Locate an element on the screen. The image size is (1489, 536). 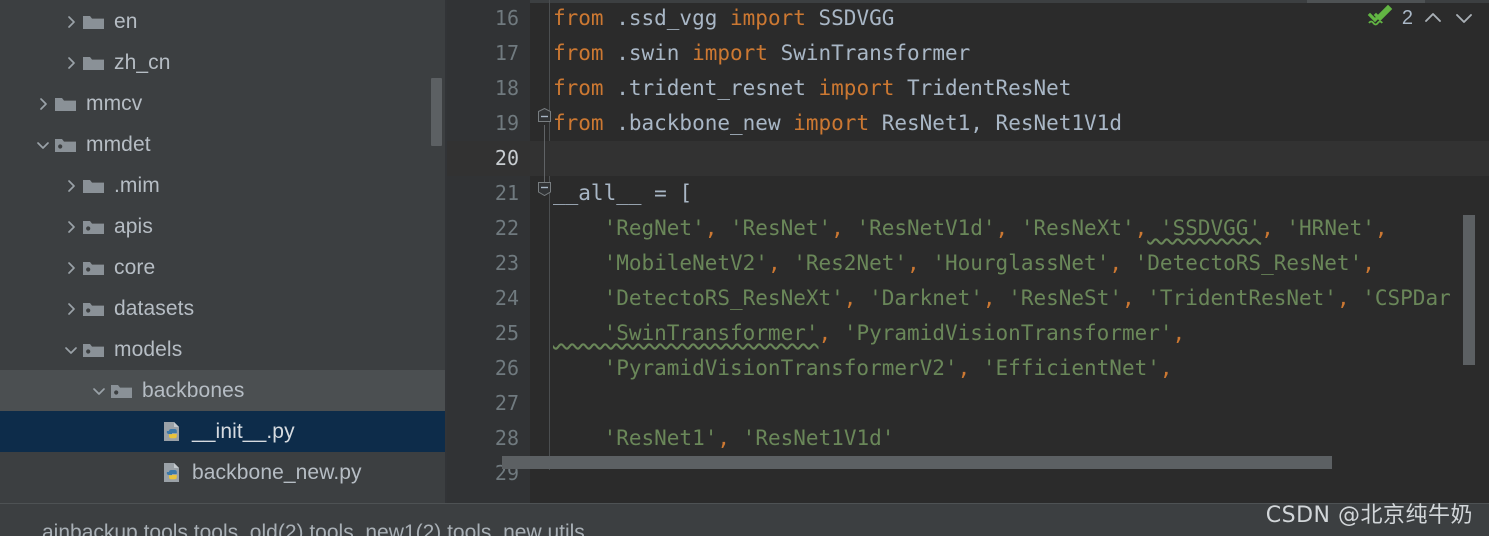
tree-row-label: .mim is located at coordinates (137, 185).